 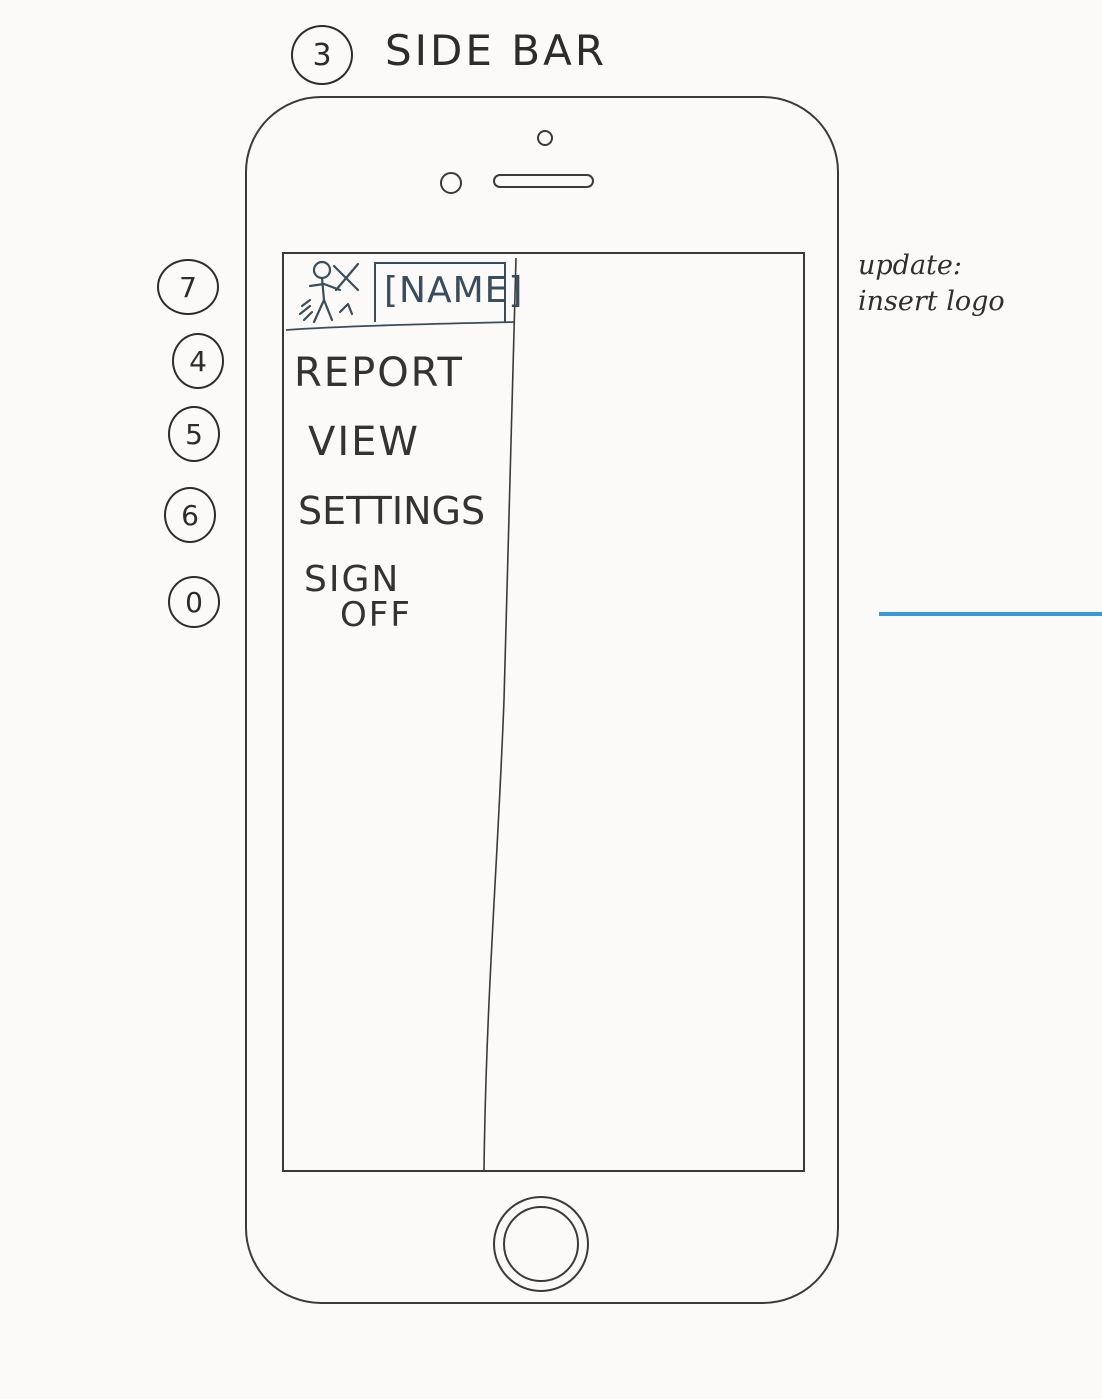 I want to click on home-button-inner-ring, so click(x=541, y=1244).